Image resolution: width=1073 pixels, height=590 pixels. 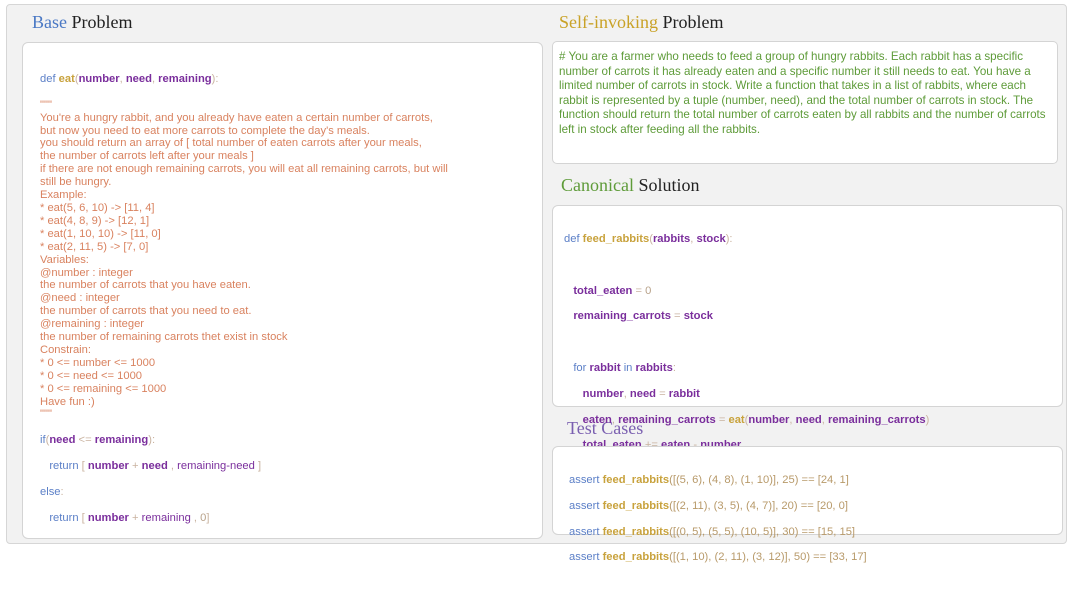 What do you see at coordinates (97, 207) in the screenshot?
I see `docstring-line: * eat(5, 6, 10) -> [11, 4]` at bounding box center [97, 207].